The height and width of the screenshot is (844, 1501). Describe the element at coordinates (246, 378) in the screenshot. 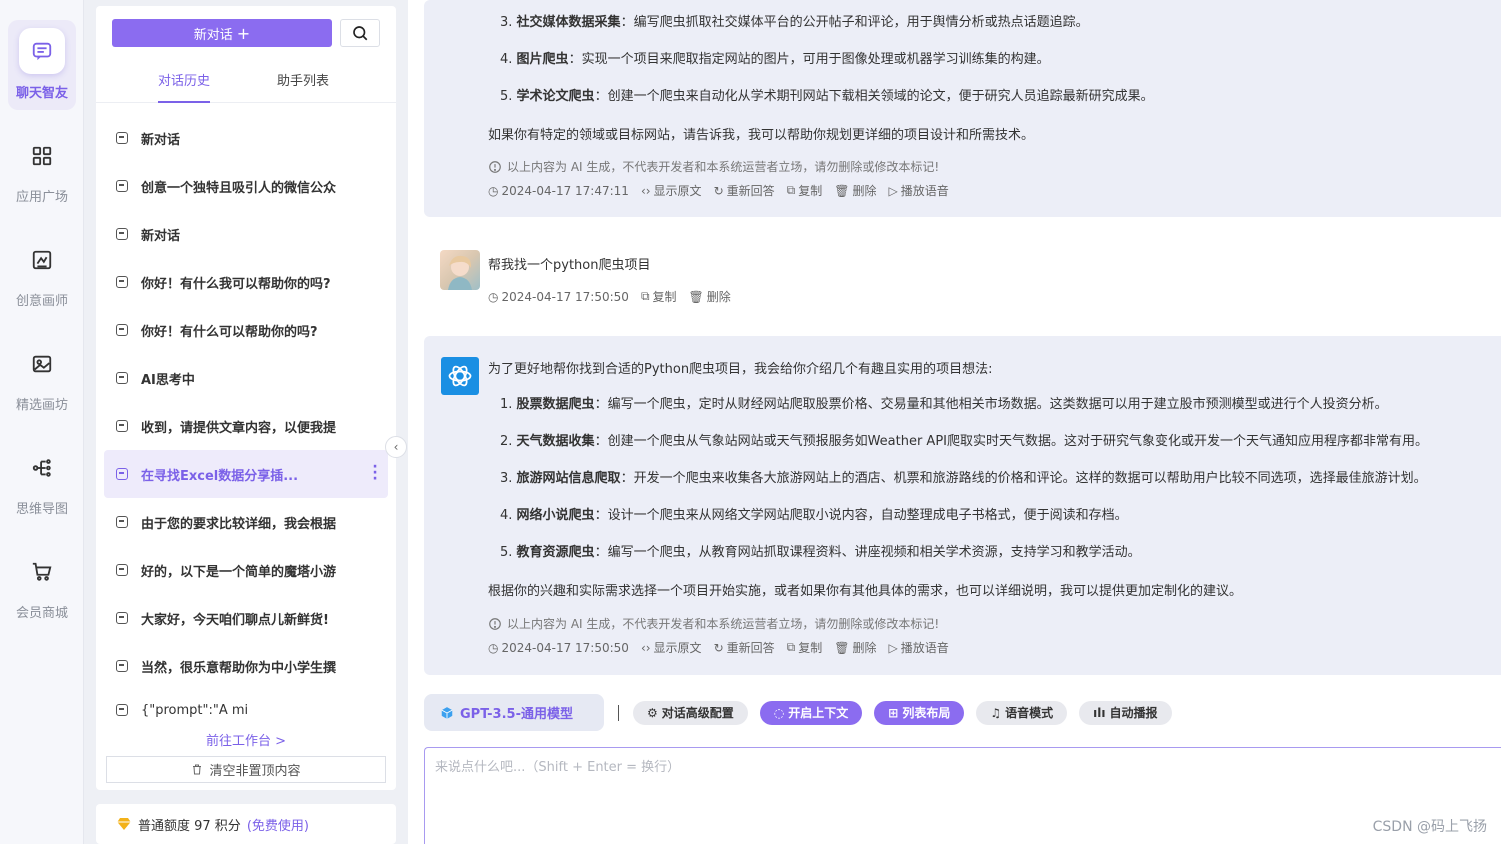

I see `history-item: AI思考中` at that location.